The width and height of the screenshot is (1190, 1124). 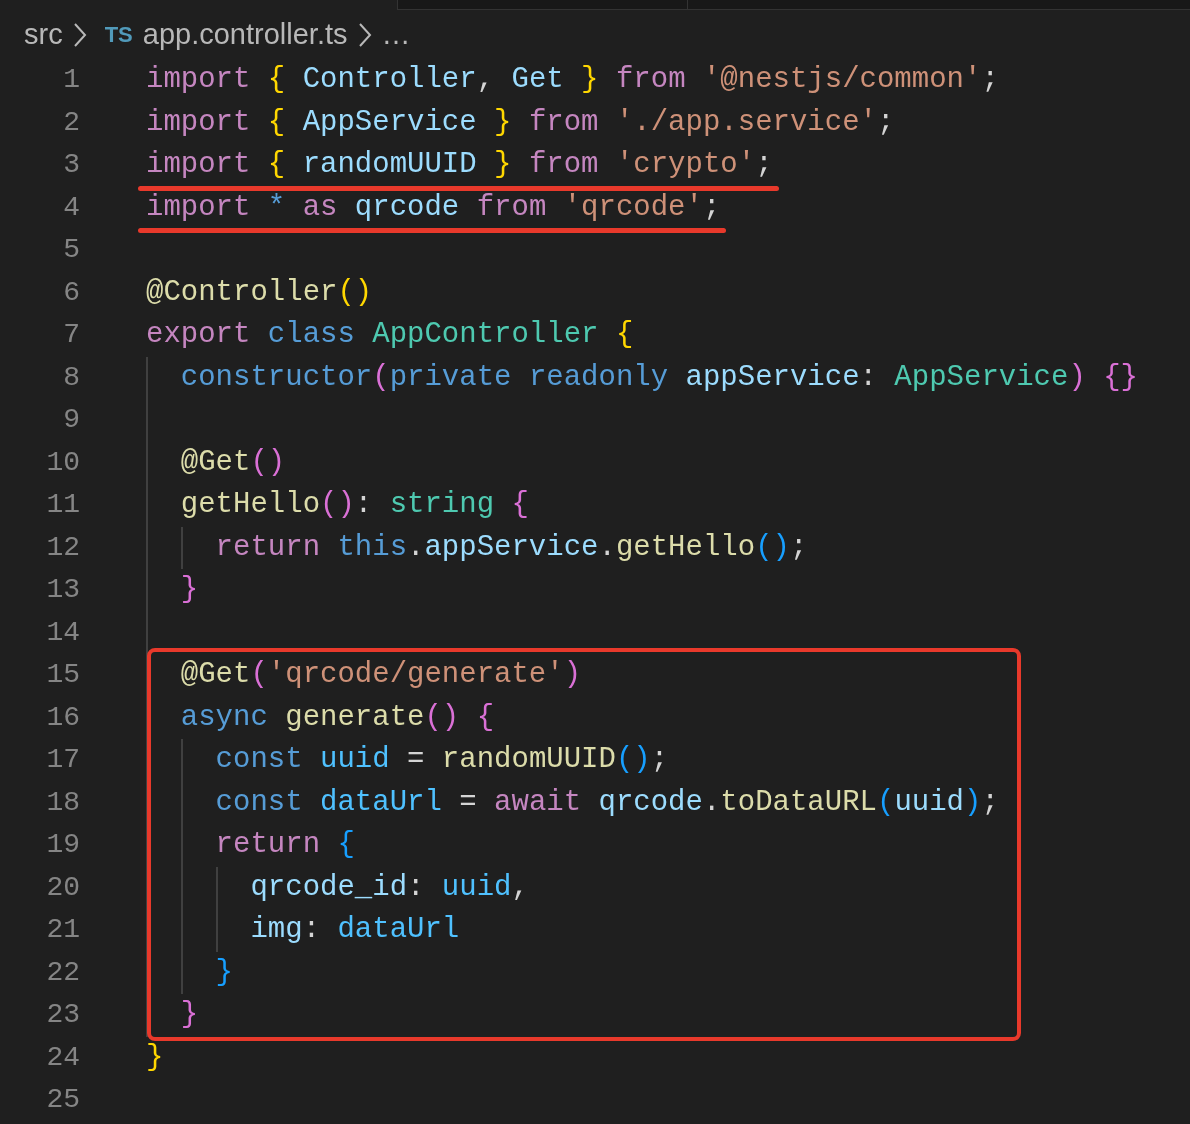 What do you see at coordinates (62, 972) in the screenshot?
I see `line-number: 22` at bounding box center [62, 972].